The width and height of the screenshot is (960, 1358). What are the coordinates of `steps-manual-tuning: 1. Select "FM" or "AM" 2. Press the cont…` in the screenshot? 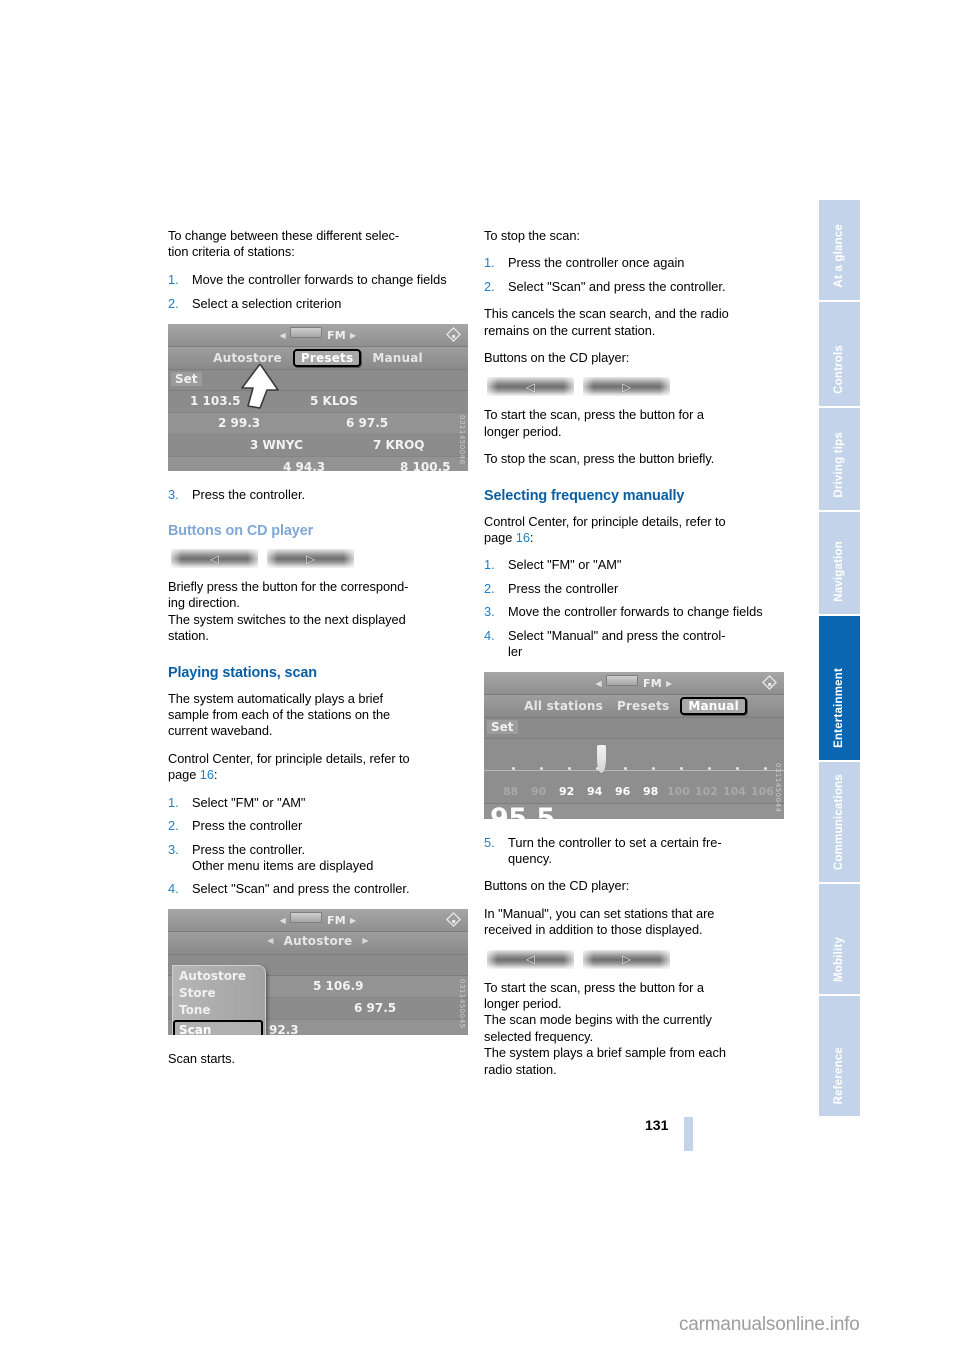 It's located at (634, 608).